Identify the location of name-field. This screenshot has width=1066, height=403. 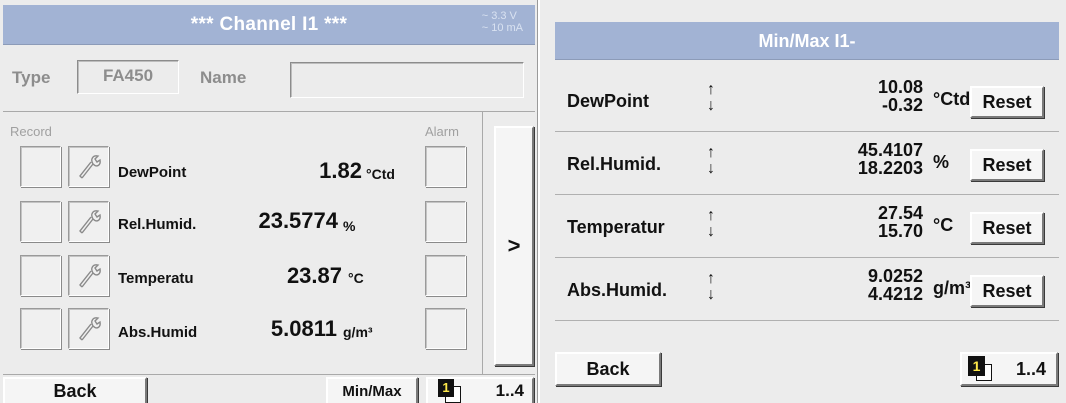
(407, 80).